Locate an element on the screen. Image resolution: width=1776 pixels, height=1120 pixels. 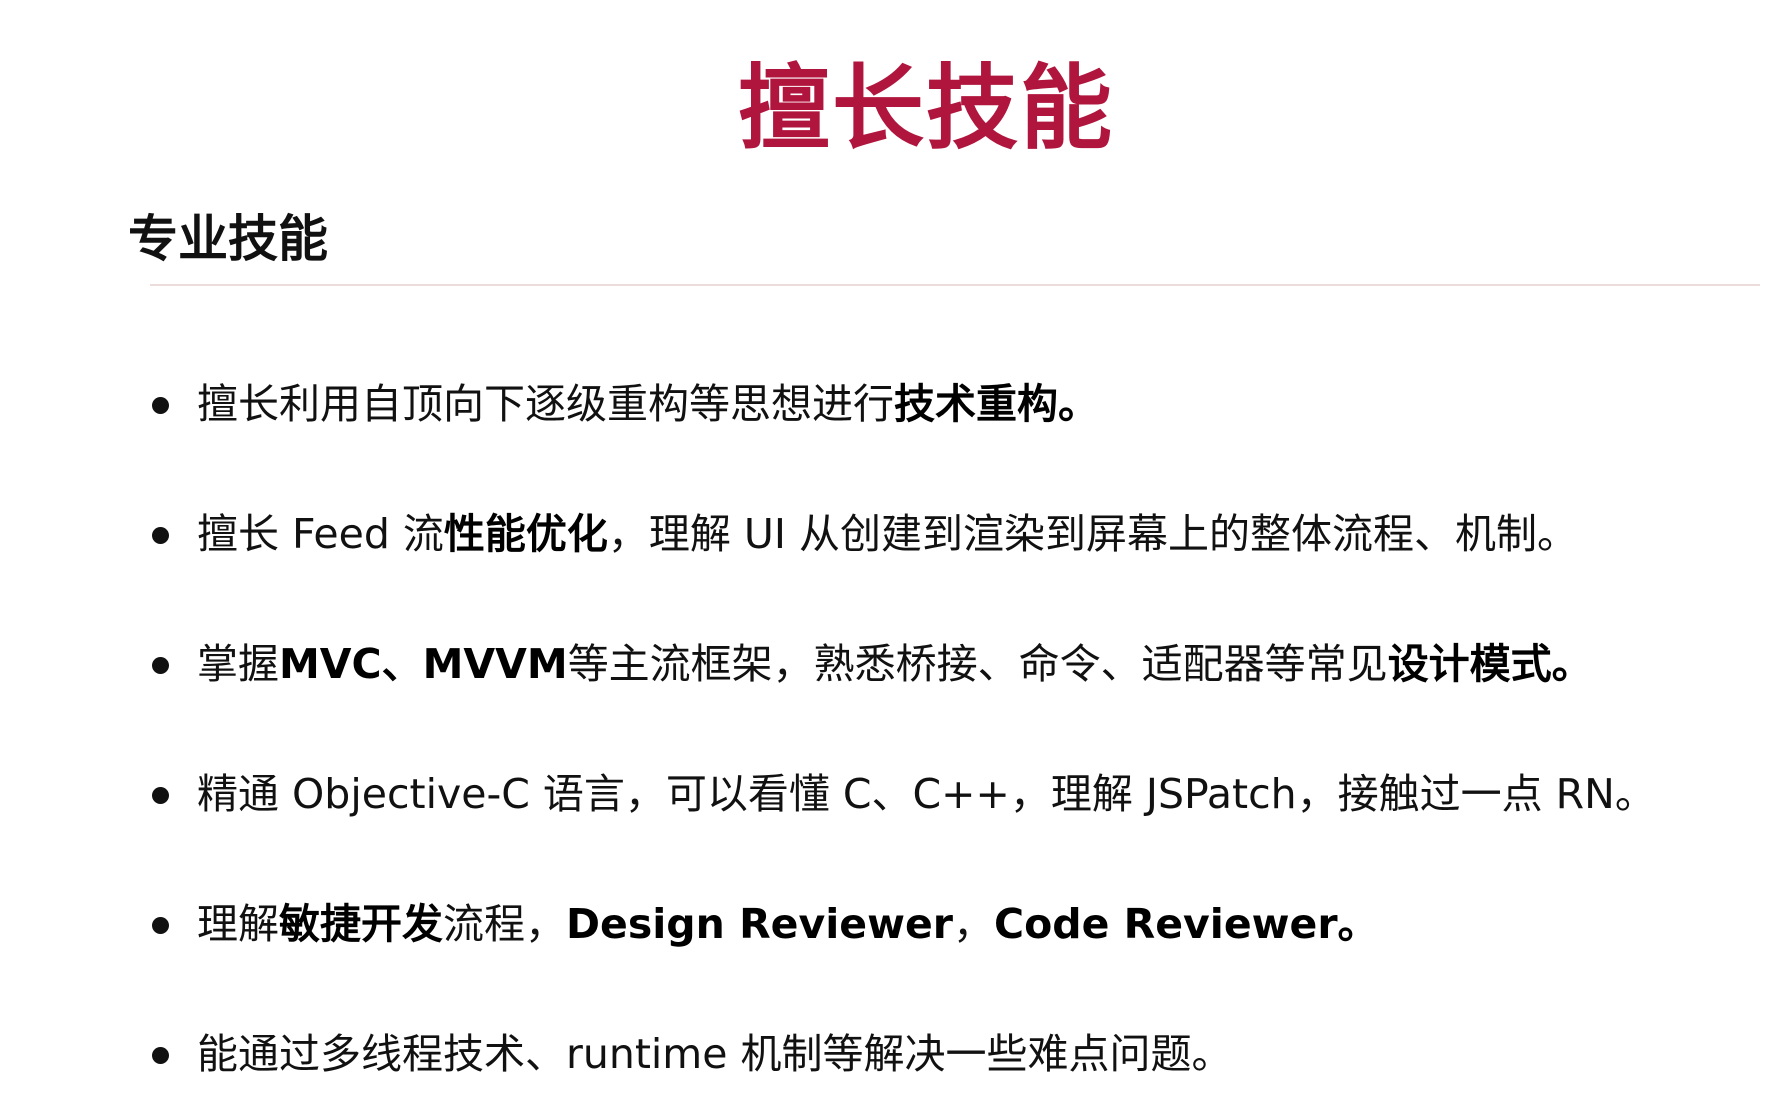
skill-bullet: 擅长利用自顶向下逐级重构等思想进行 技术重构。 is located at coordinates (957, 405).